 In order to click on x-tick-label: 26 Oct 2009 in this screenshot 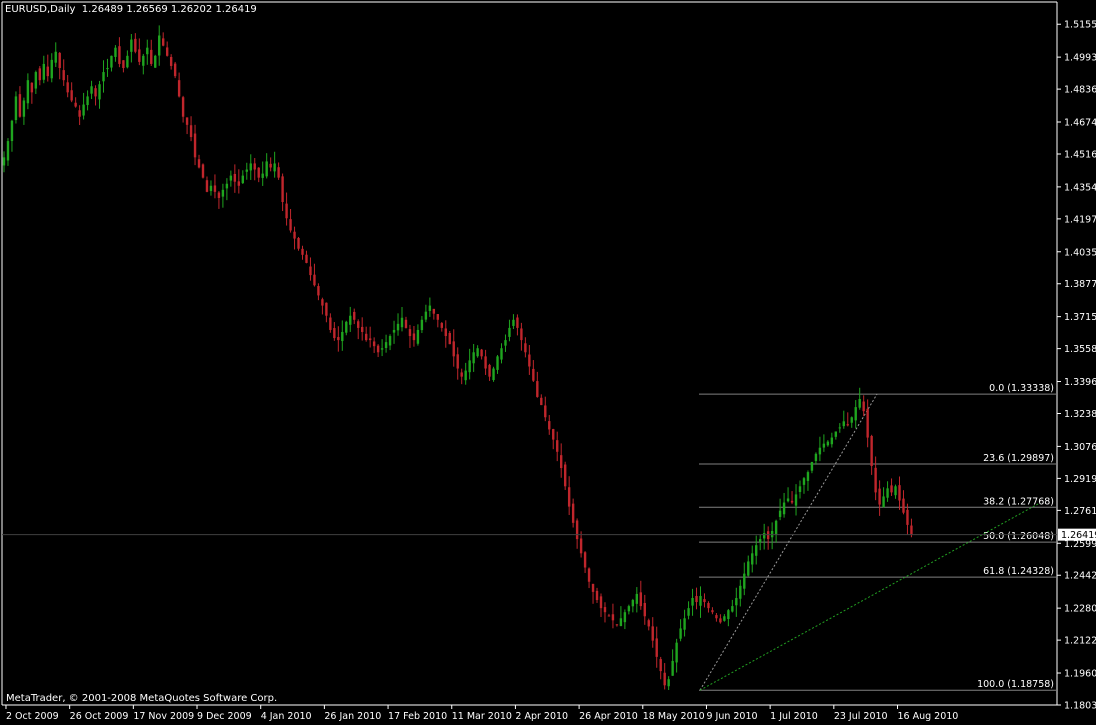, I will do `click(99, 716)`.